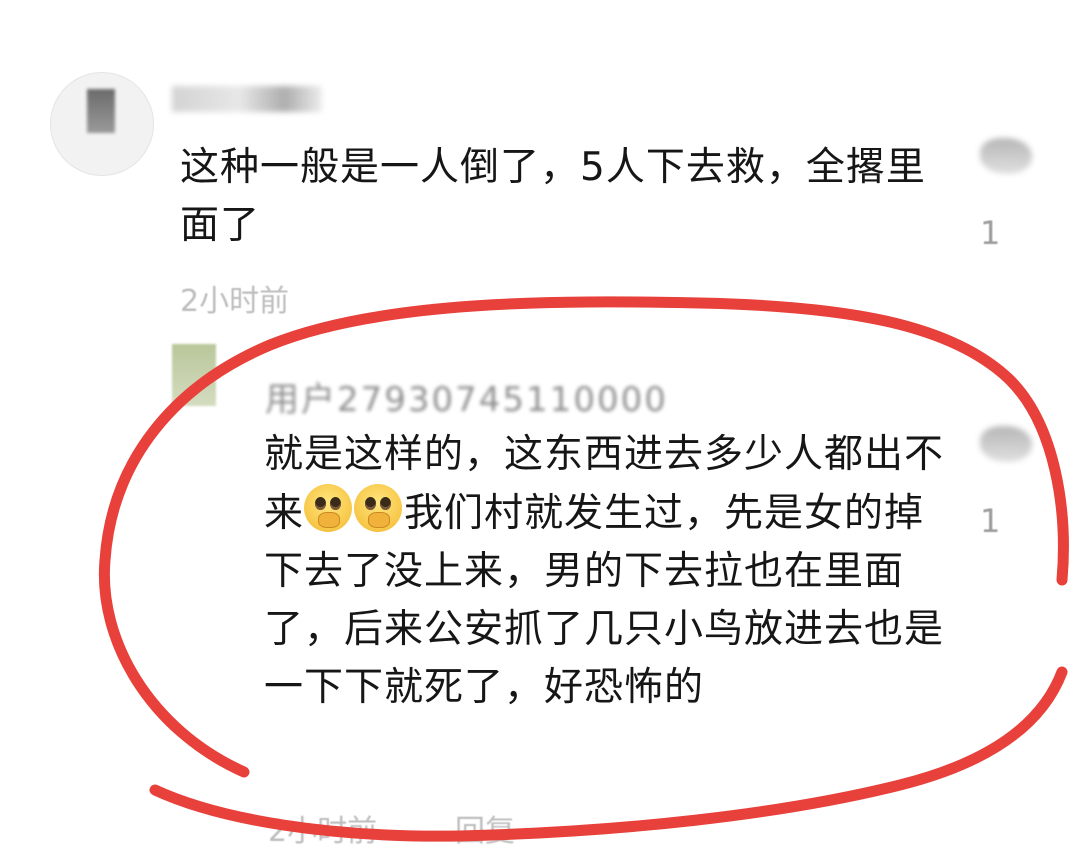 Image resolution: width=1080 pixels, height=855 pixels. What do you see at coordinates (990, 233) in the screenshot?
I see `main-comment-like-count: 1` at bounding box center [990, 233].